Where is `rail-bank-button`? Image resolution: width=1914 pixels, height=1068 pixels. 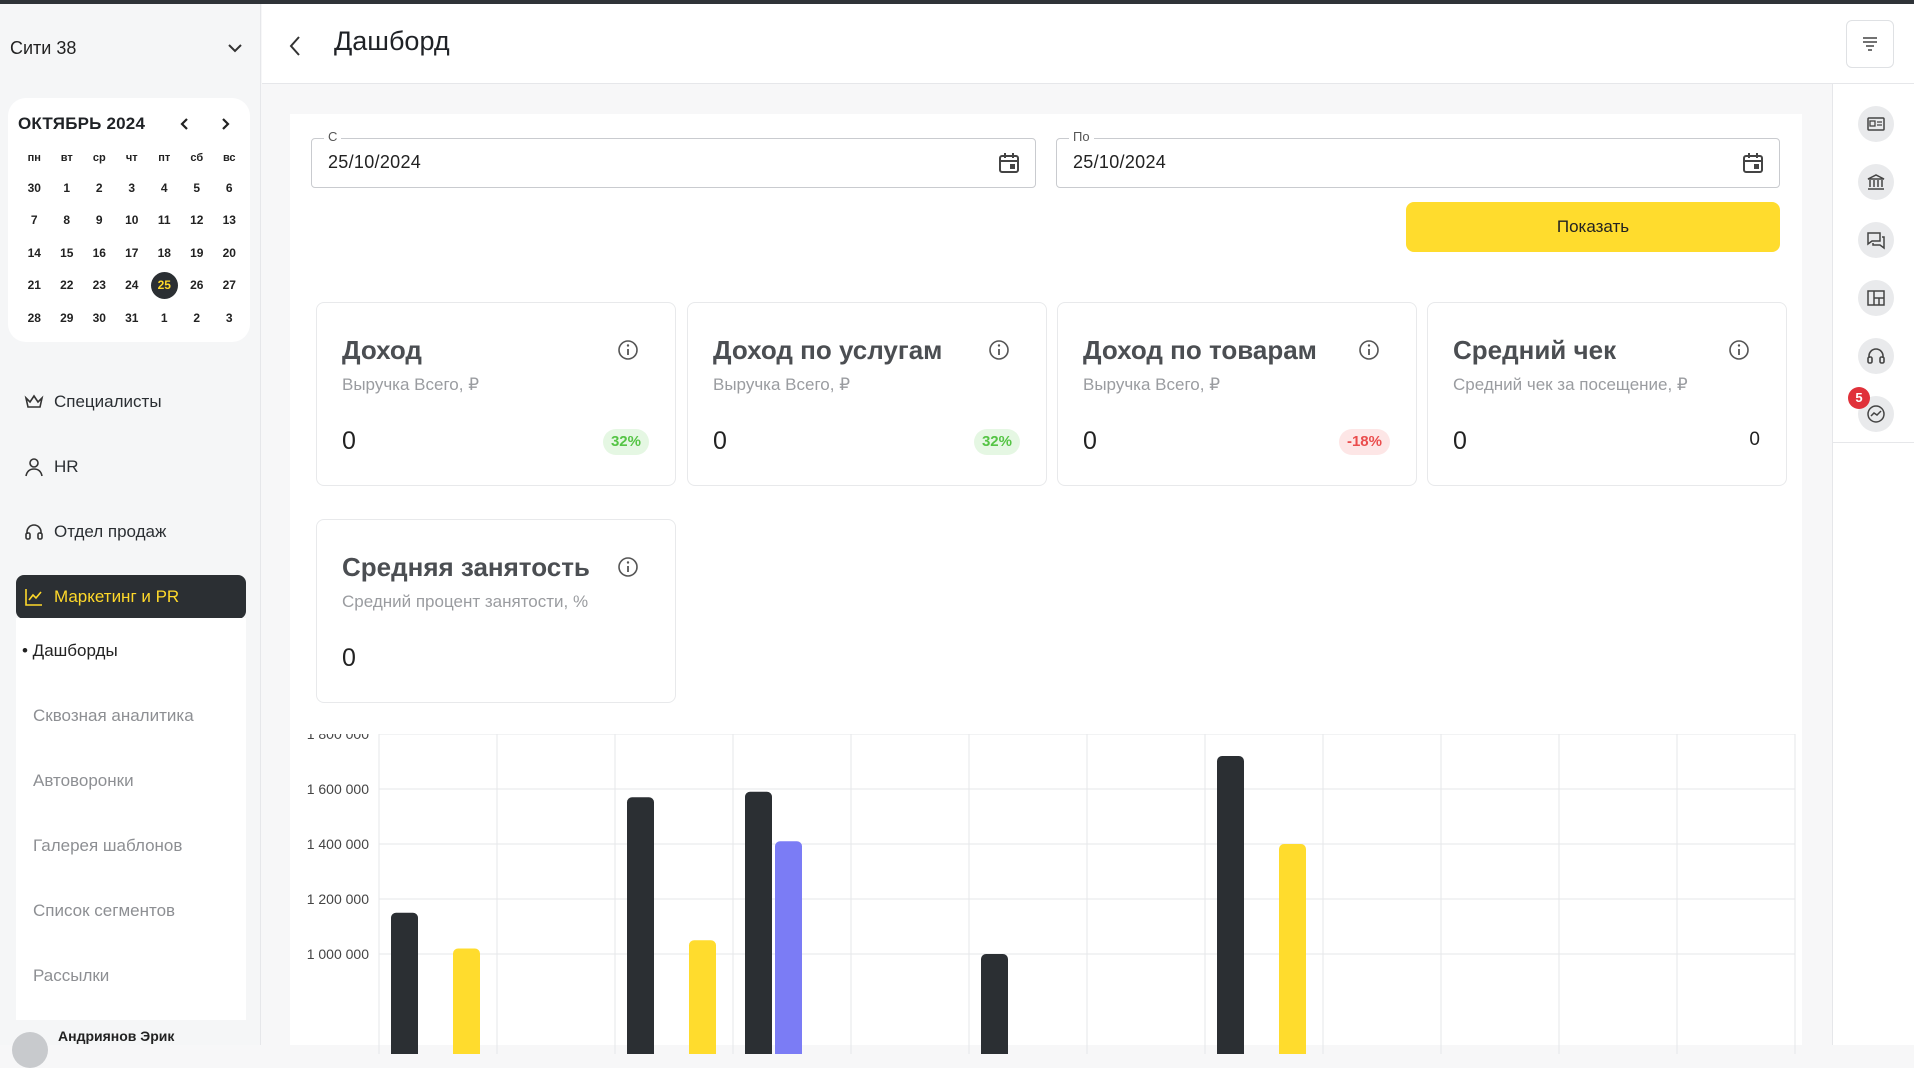 rail-bank-button is located at coordinates (1876, 182).